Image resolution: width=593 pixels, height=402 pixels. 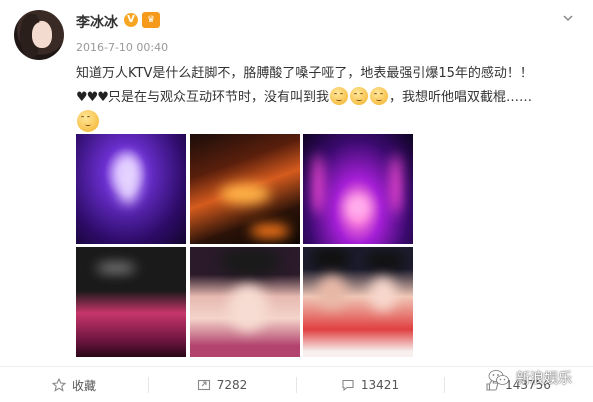 I want to click on verified-icon: V, so click(x=131, y=20).